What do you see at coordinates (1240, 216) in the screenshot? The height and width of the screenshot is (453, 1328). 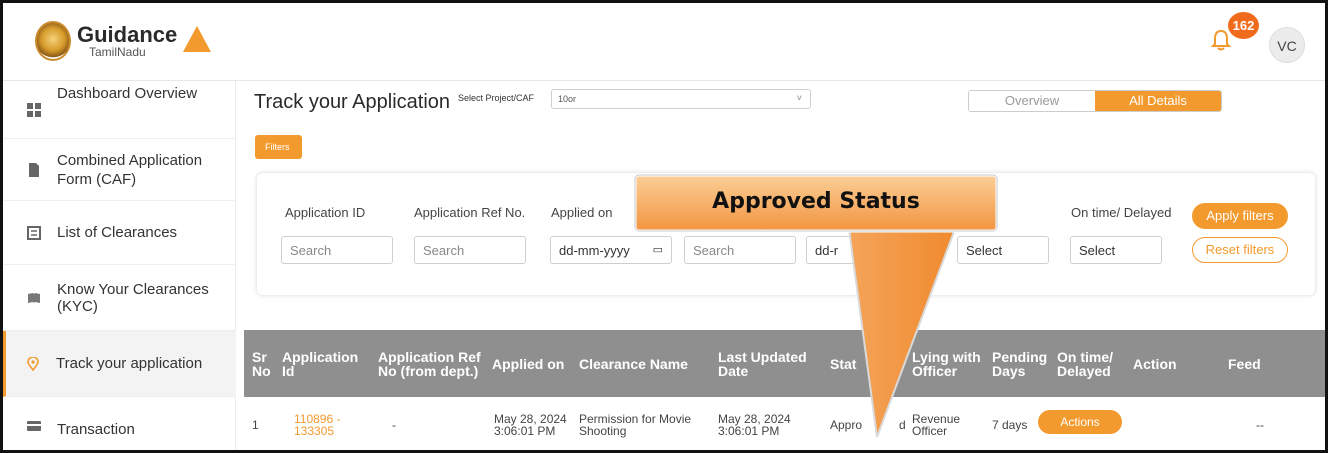 I see `apply-filters-button: Apply filters` at bounding box center [1240, 216].